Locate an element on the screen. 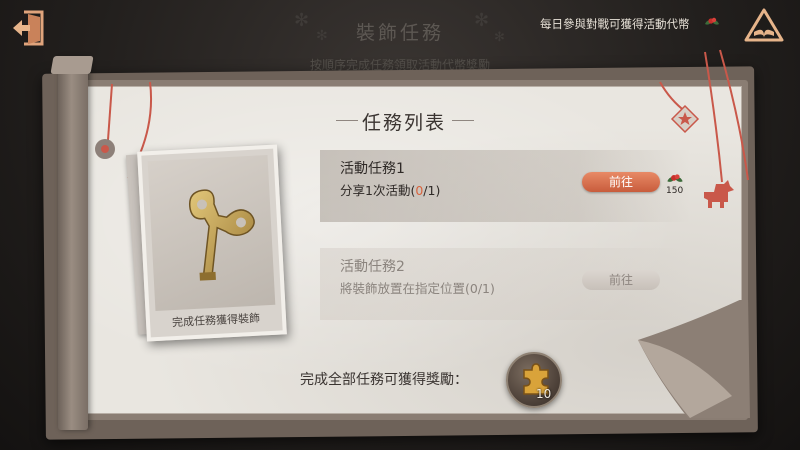 The width and height of the screenshot is (800, 450). flower-ornament is located at coordinates (105, 149).